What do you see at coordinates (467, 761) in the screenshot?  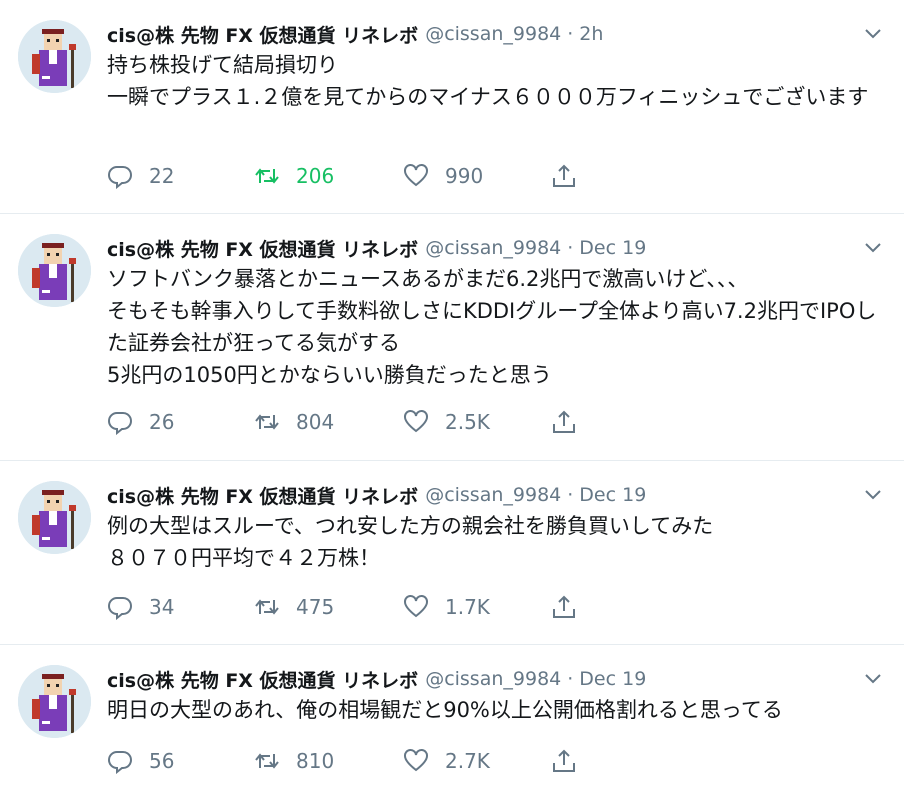 I see `like-count: 2.7K` at bounding box center [467, 761].